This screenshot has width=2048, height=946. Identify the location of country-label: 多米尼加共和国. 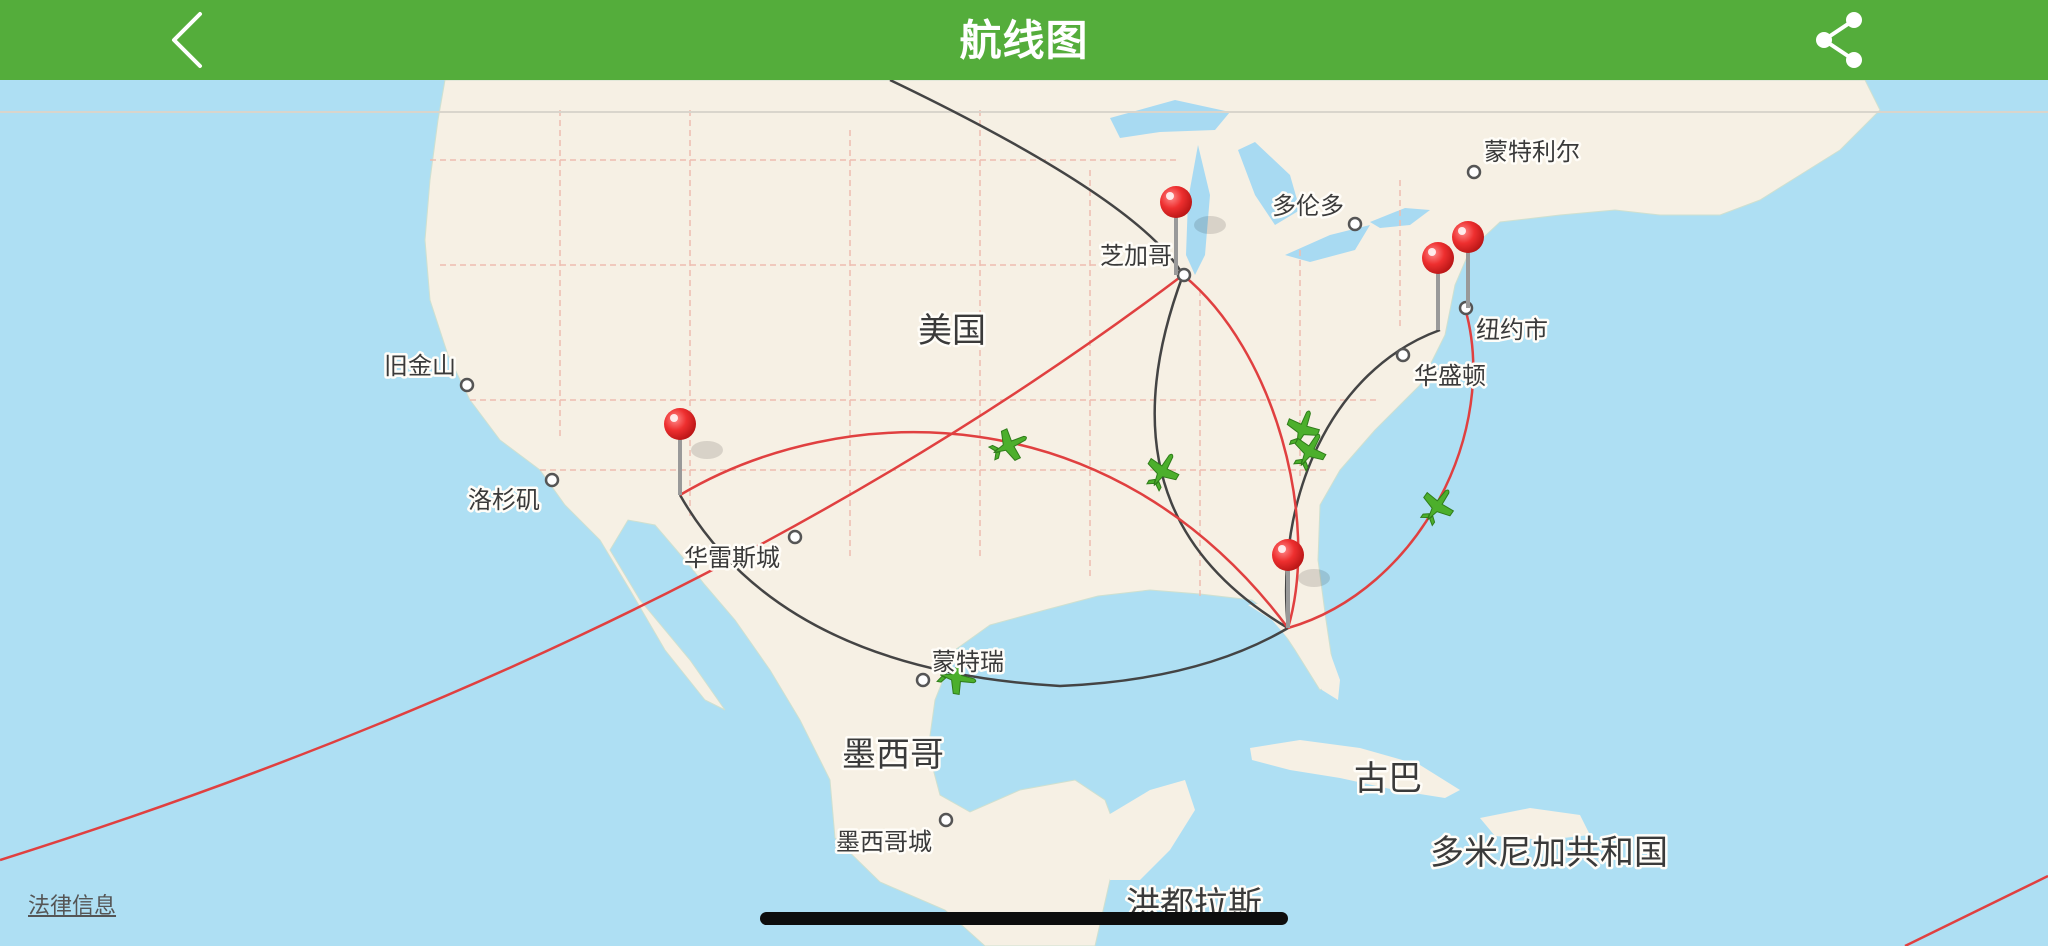
(1549, 853).